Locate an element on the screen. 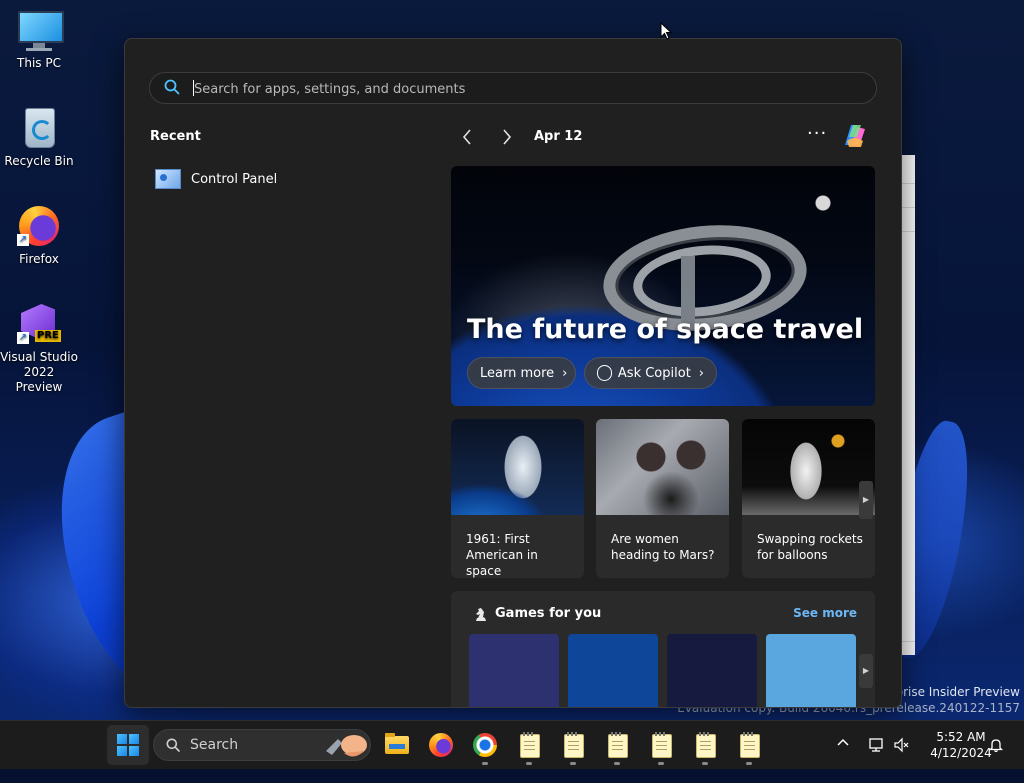 The width and height of the screenshot is (1024, 783). recycle-bin-icon is located at coordinates (39, 128).